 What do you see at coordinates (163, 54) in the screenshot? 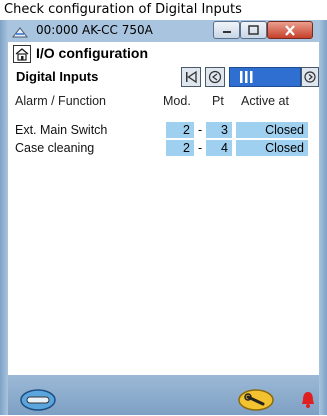
I see `screen-header: I/O configuration` at bounding box center [163, 54].